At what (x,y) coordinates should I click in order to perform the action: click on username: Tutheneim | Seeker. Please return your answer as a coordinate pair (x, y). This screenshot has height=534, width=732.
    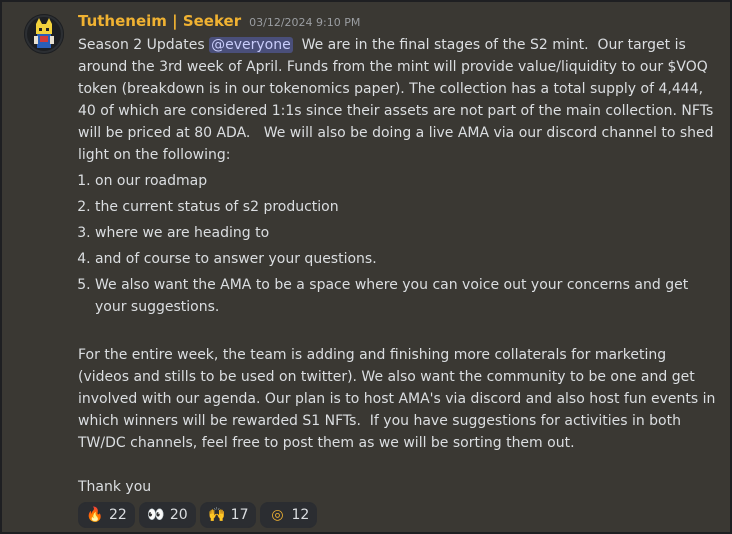
    Looking at the image, I should click on (159, 21).